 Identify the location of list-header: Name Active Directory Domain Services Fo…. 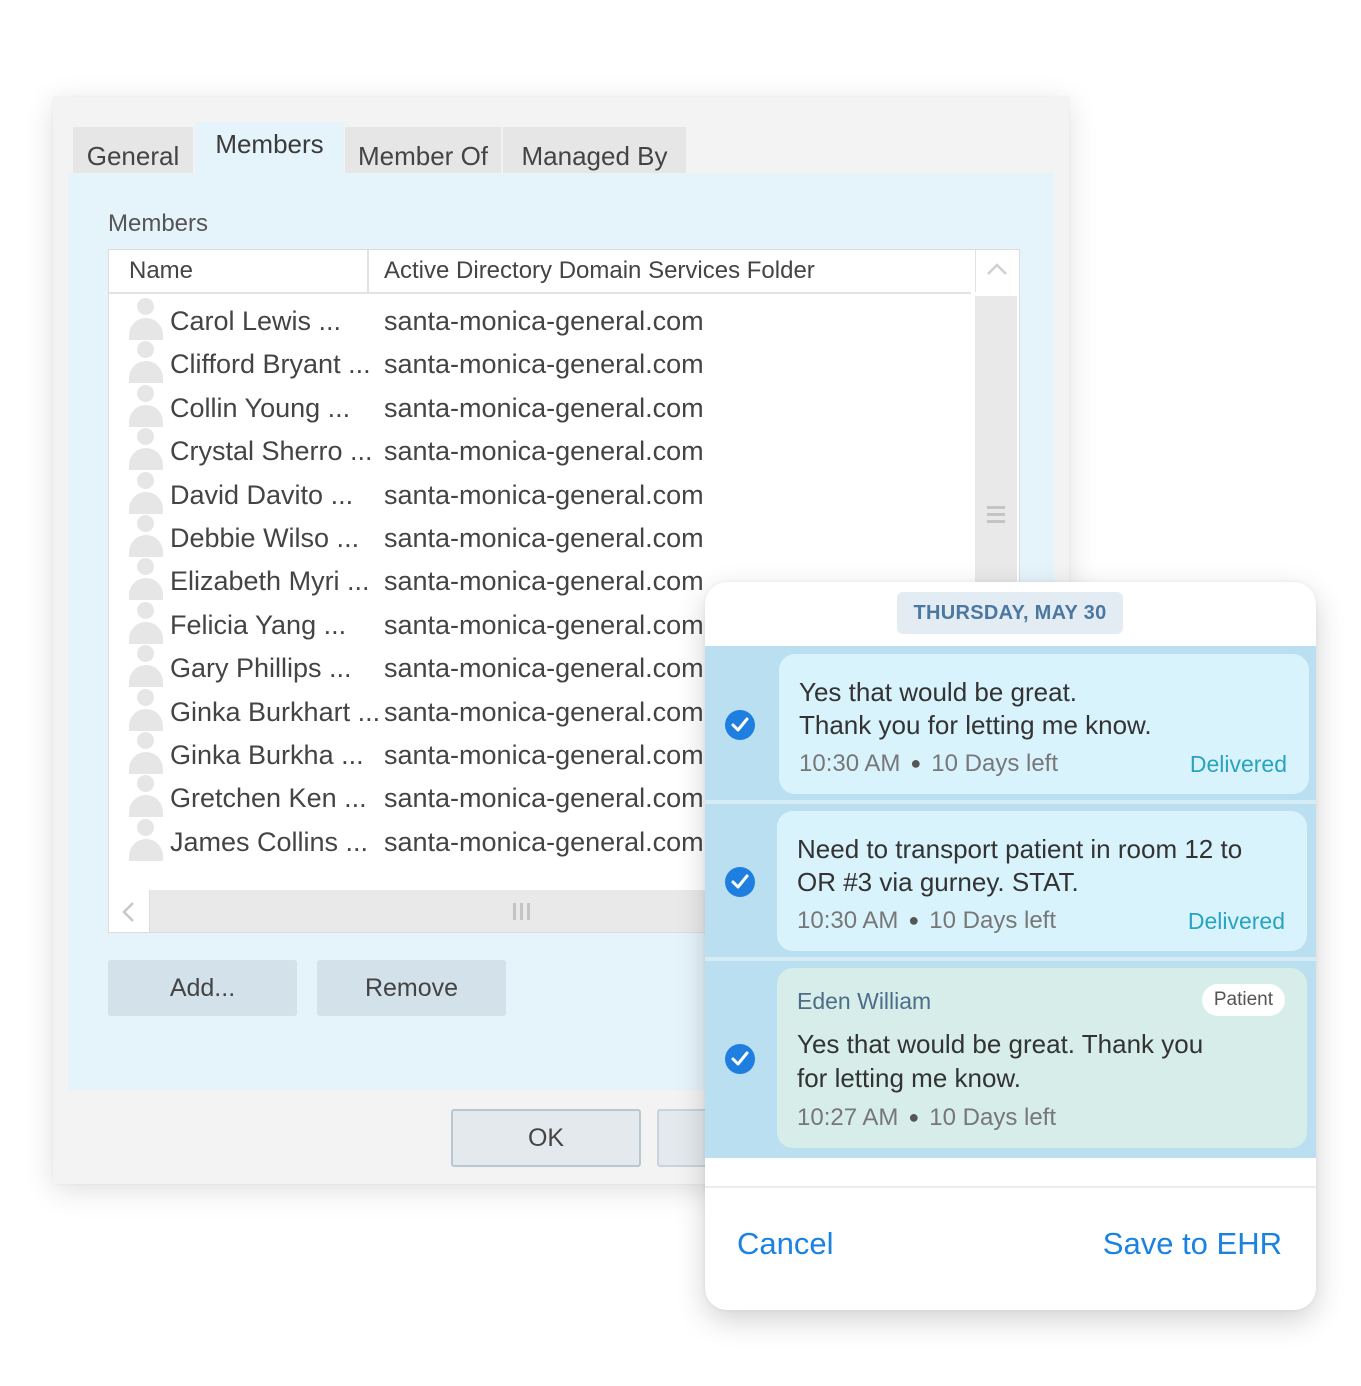
(540, 272).